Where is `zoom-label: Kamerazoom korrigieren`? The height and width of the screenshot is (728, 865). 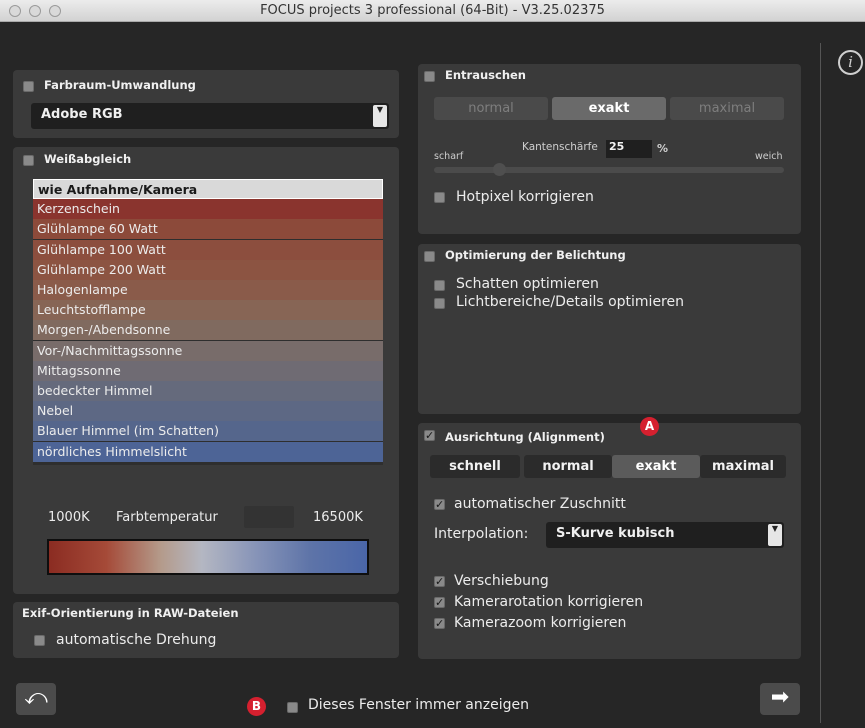 zoom-label: Kamerazoom korrigieren is located at coordinates (540, 623).